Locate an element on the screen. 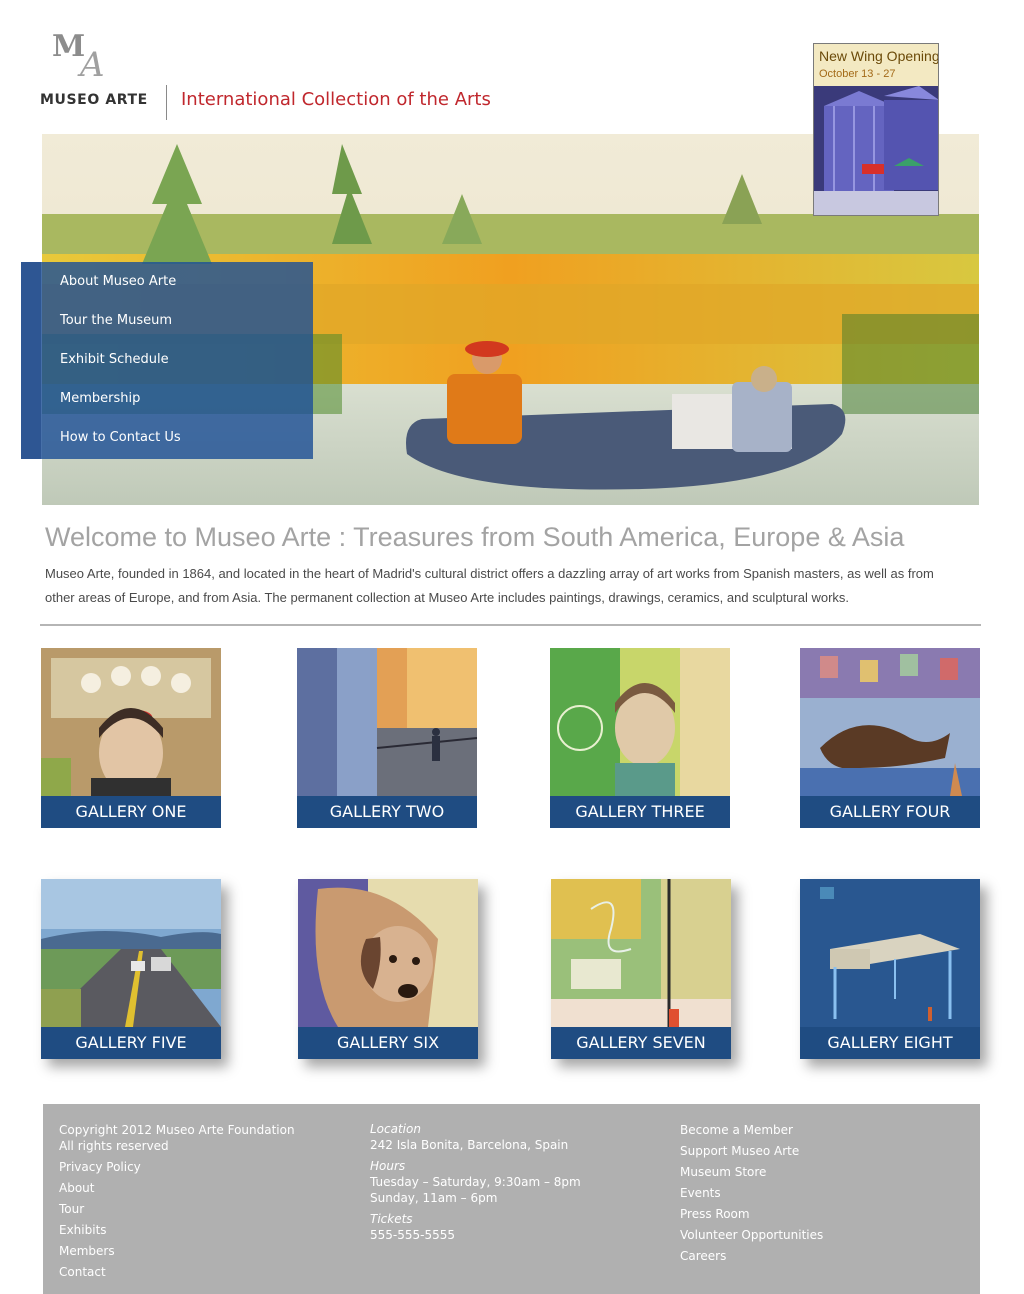 The width and height of the screenshot is (1024, 1294). footer-phone: 555-555-5555 is located at coordinates (413, 1235).